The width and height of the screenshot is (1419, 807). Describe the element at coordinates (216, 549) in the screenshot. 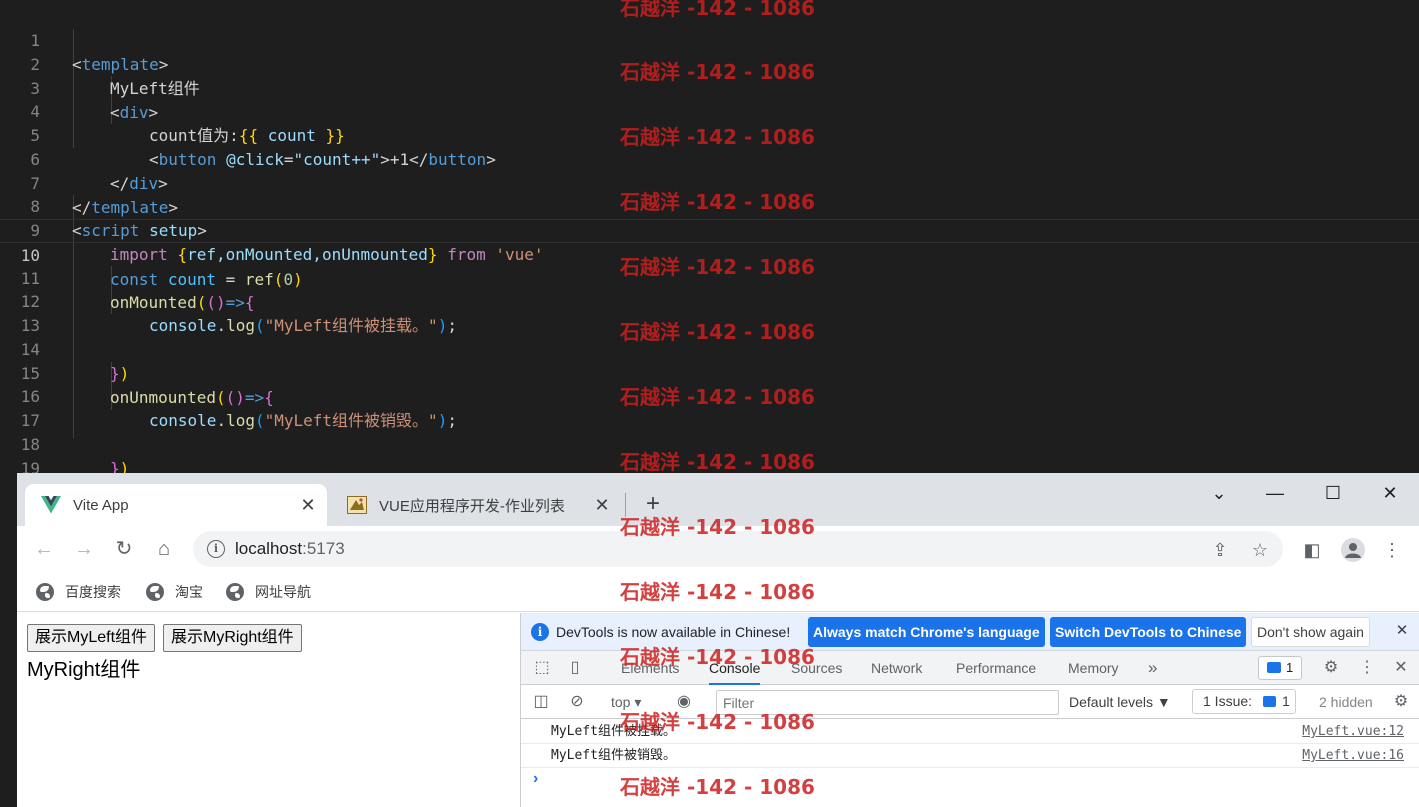

I see `site-info-icon: i` at that location.